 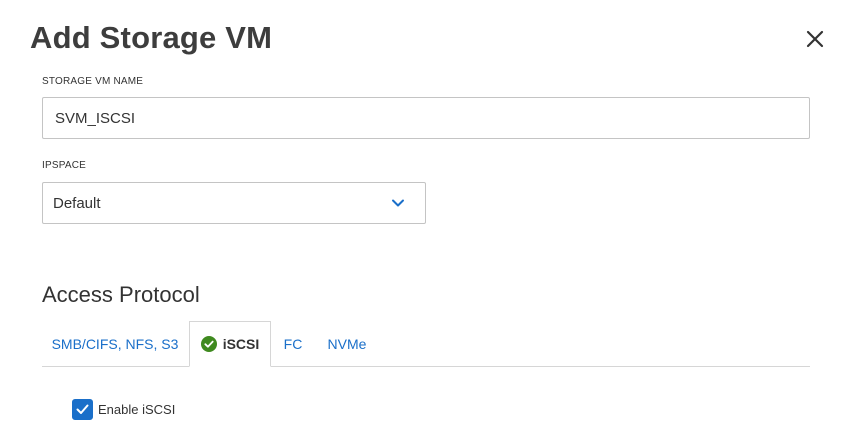 I want to click on protocol-tabs: SMB/CIFS, NFS, S3 iSCSI FC NVMe, so click(x=426, y=344).